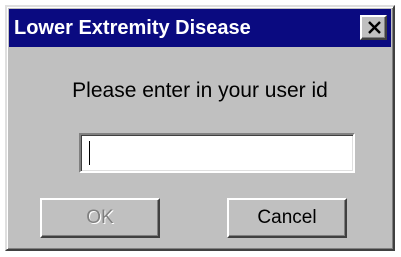  I want to click on close-icon, so click(374, 27).